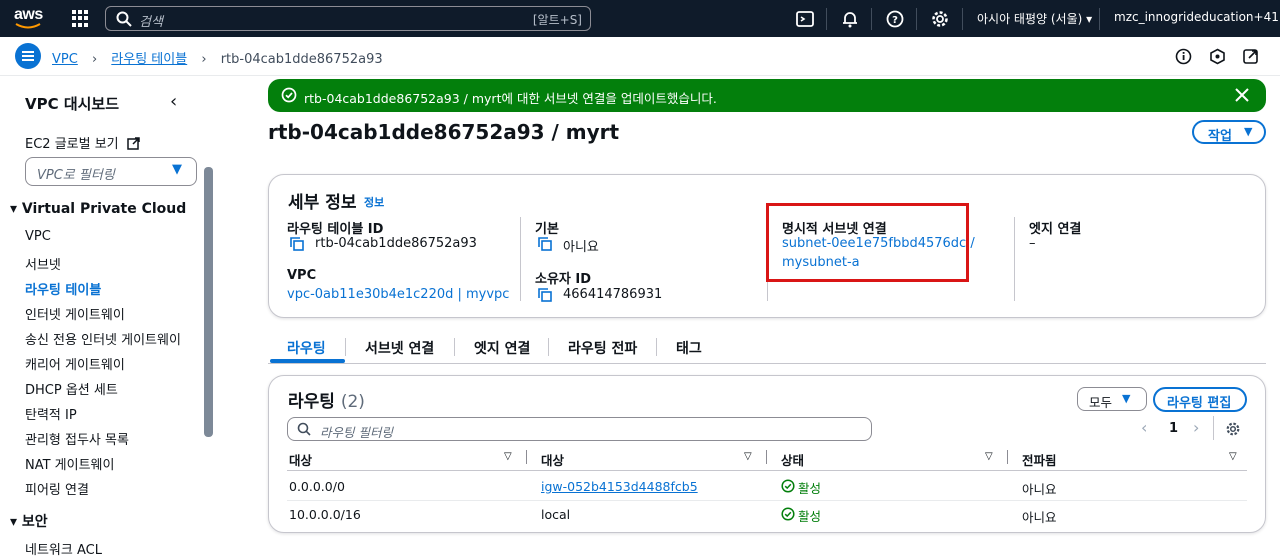  What do you see at coordinates (69, 463) in the screenshot?
I see `sidebar-item-nat-gateways: NAT 게이트웨이` at bounding box center [69, 463].